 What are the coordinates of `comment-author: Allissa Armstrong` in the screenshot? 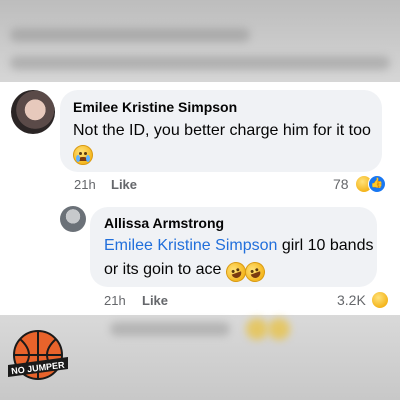 It's located at (164, 223).